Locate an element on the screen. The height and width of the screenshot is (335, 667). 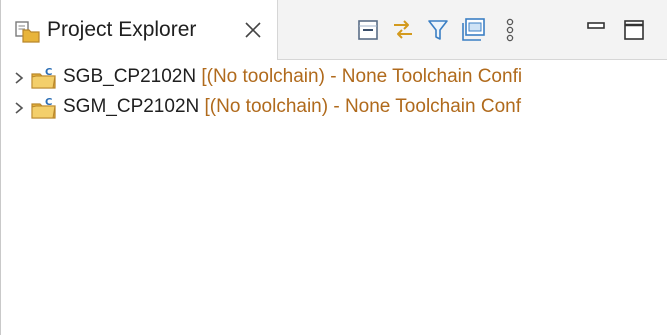
maximize-icon is located at coordinates (634, 30).